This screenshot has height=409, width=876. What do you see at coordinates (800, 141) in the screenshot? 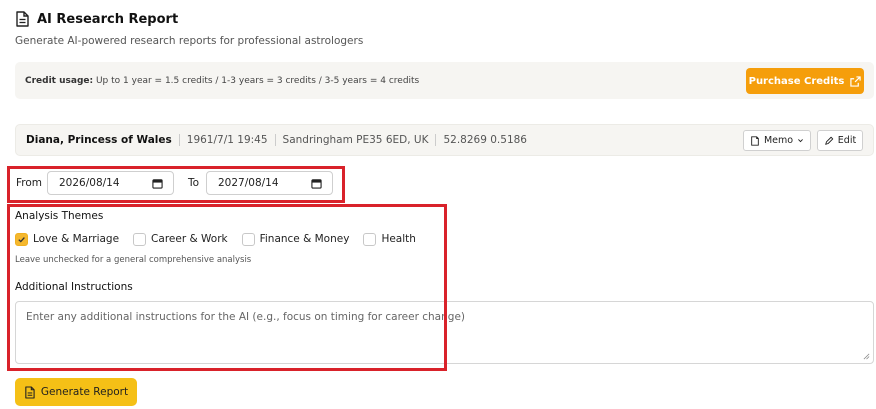
I see `chevron-down-icon` at bounding box center [800, 141].